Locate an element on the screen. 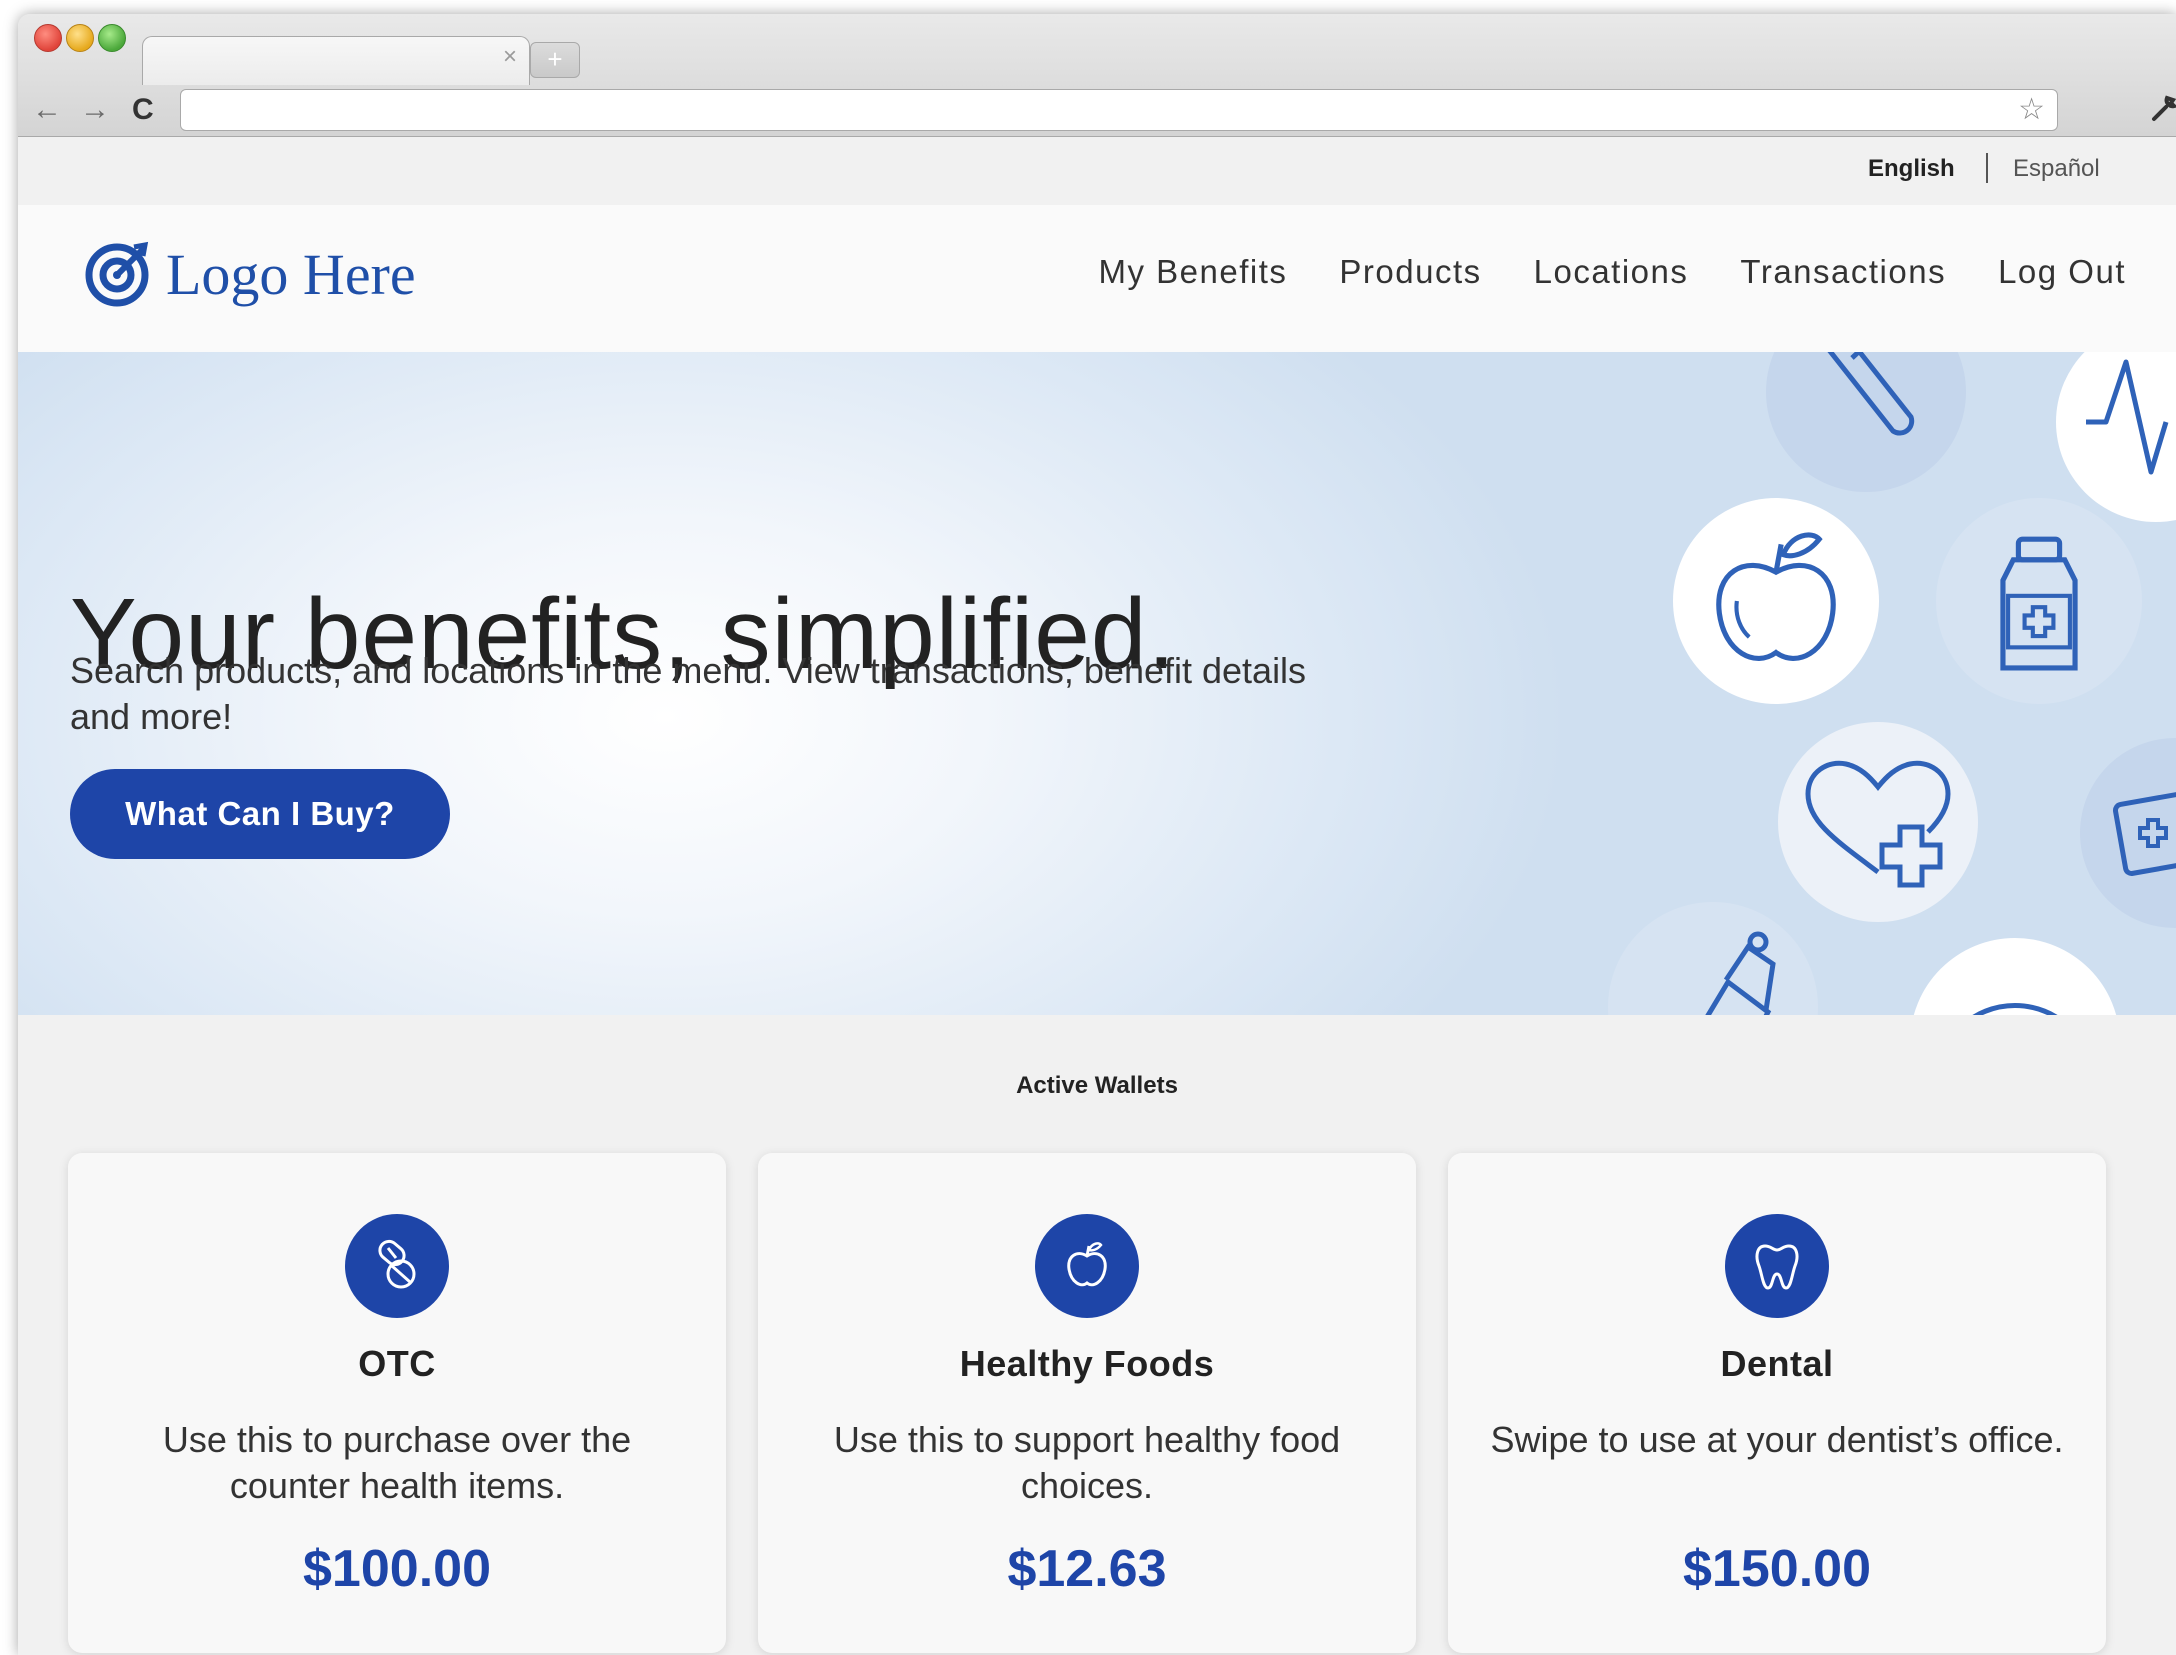 The image size is (2176, 1655). medicine-bottle-bubble is located at coordinates (2039, 601).